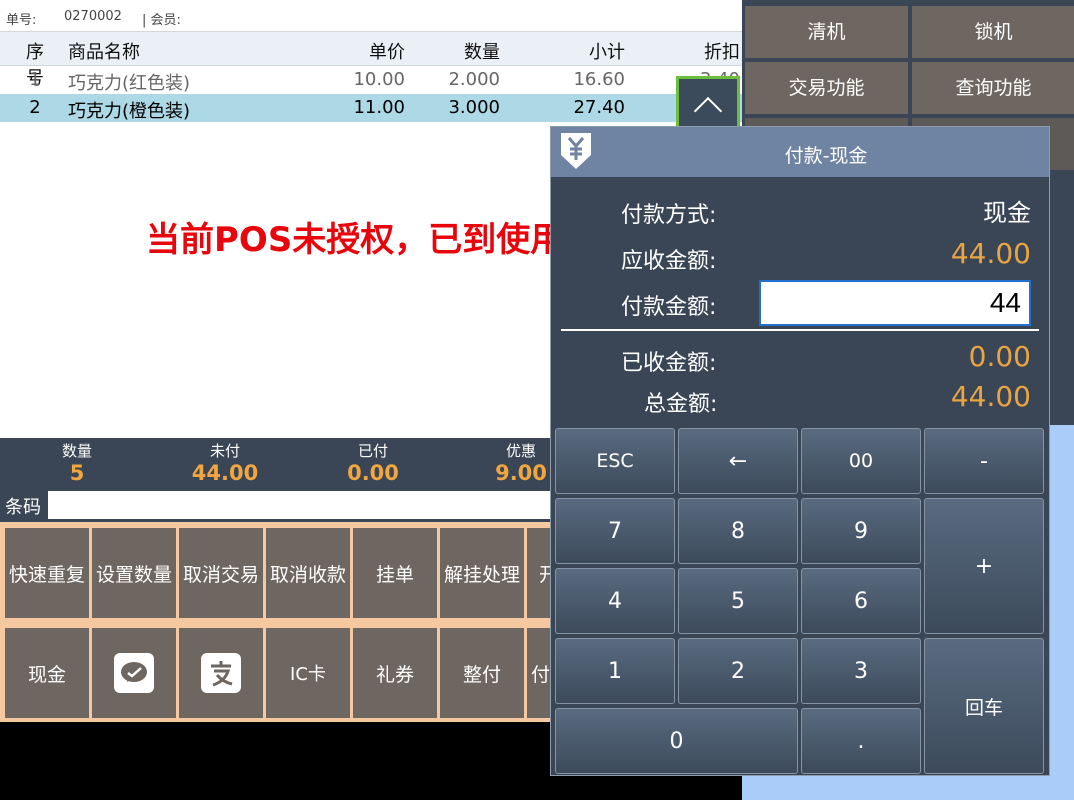 The image size is (1074, 800). Describe the element at coordinates (47, 673) in the screenshot. I see `cash-pay-button: 现金` at that location.